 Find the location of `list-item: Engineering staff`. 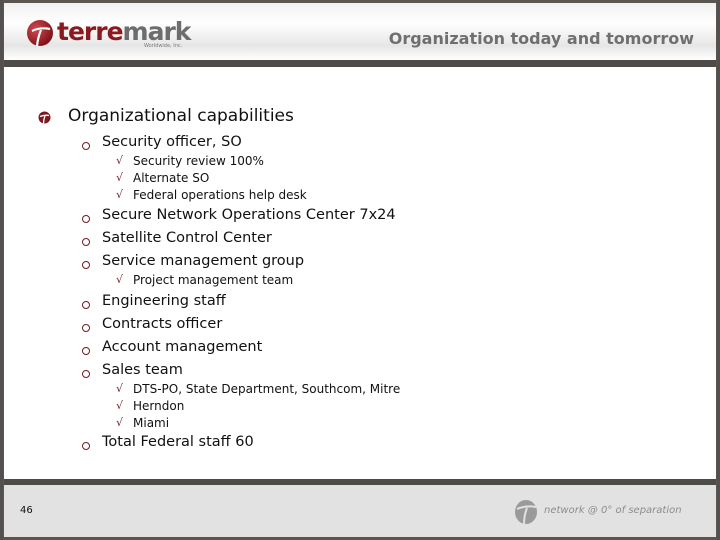

list-item: Engineering staff is located at coordinates (164, 301).